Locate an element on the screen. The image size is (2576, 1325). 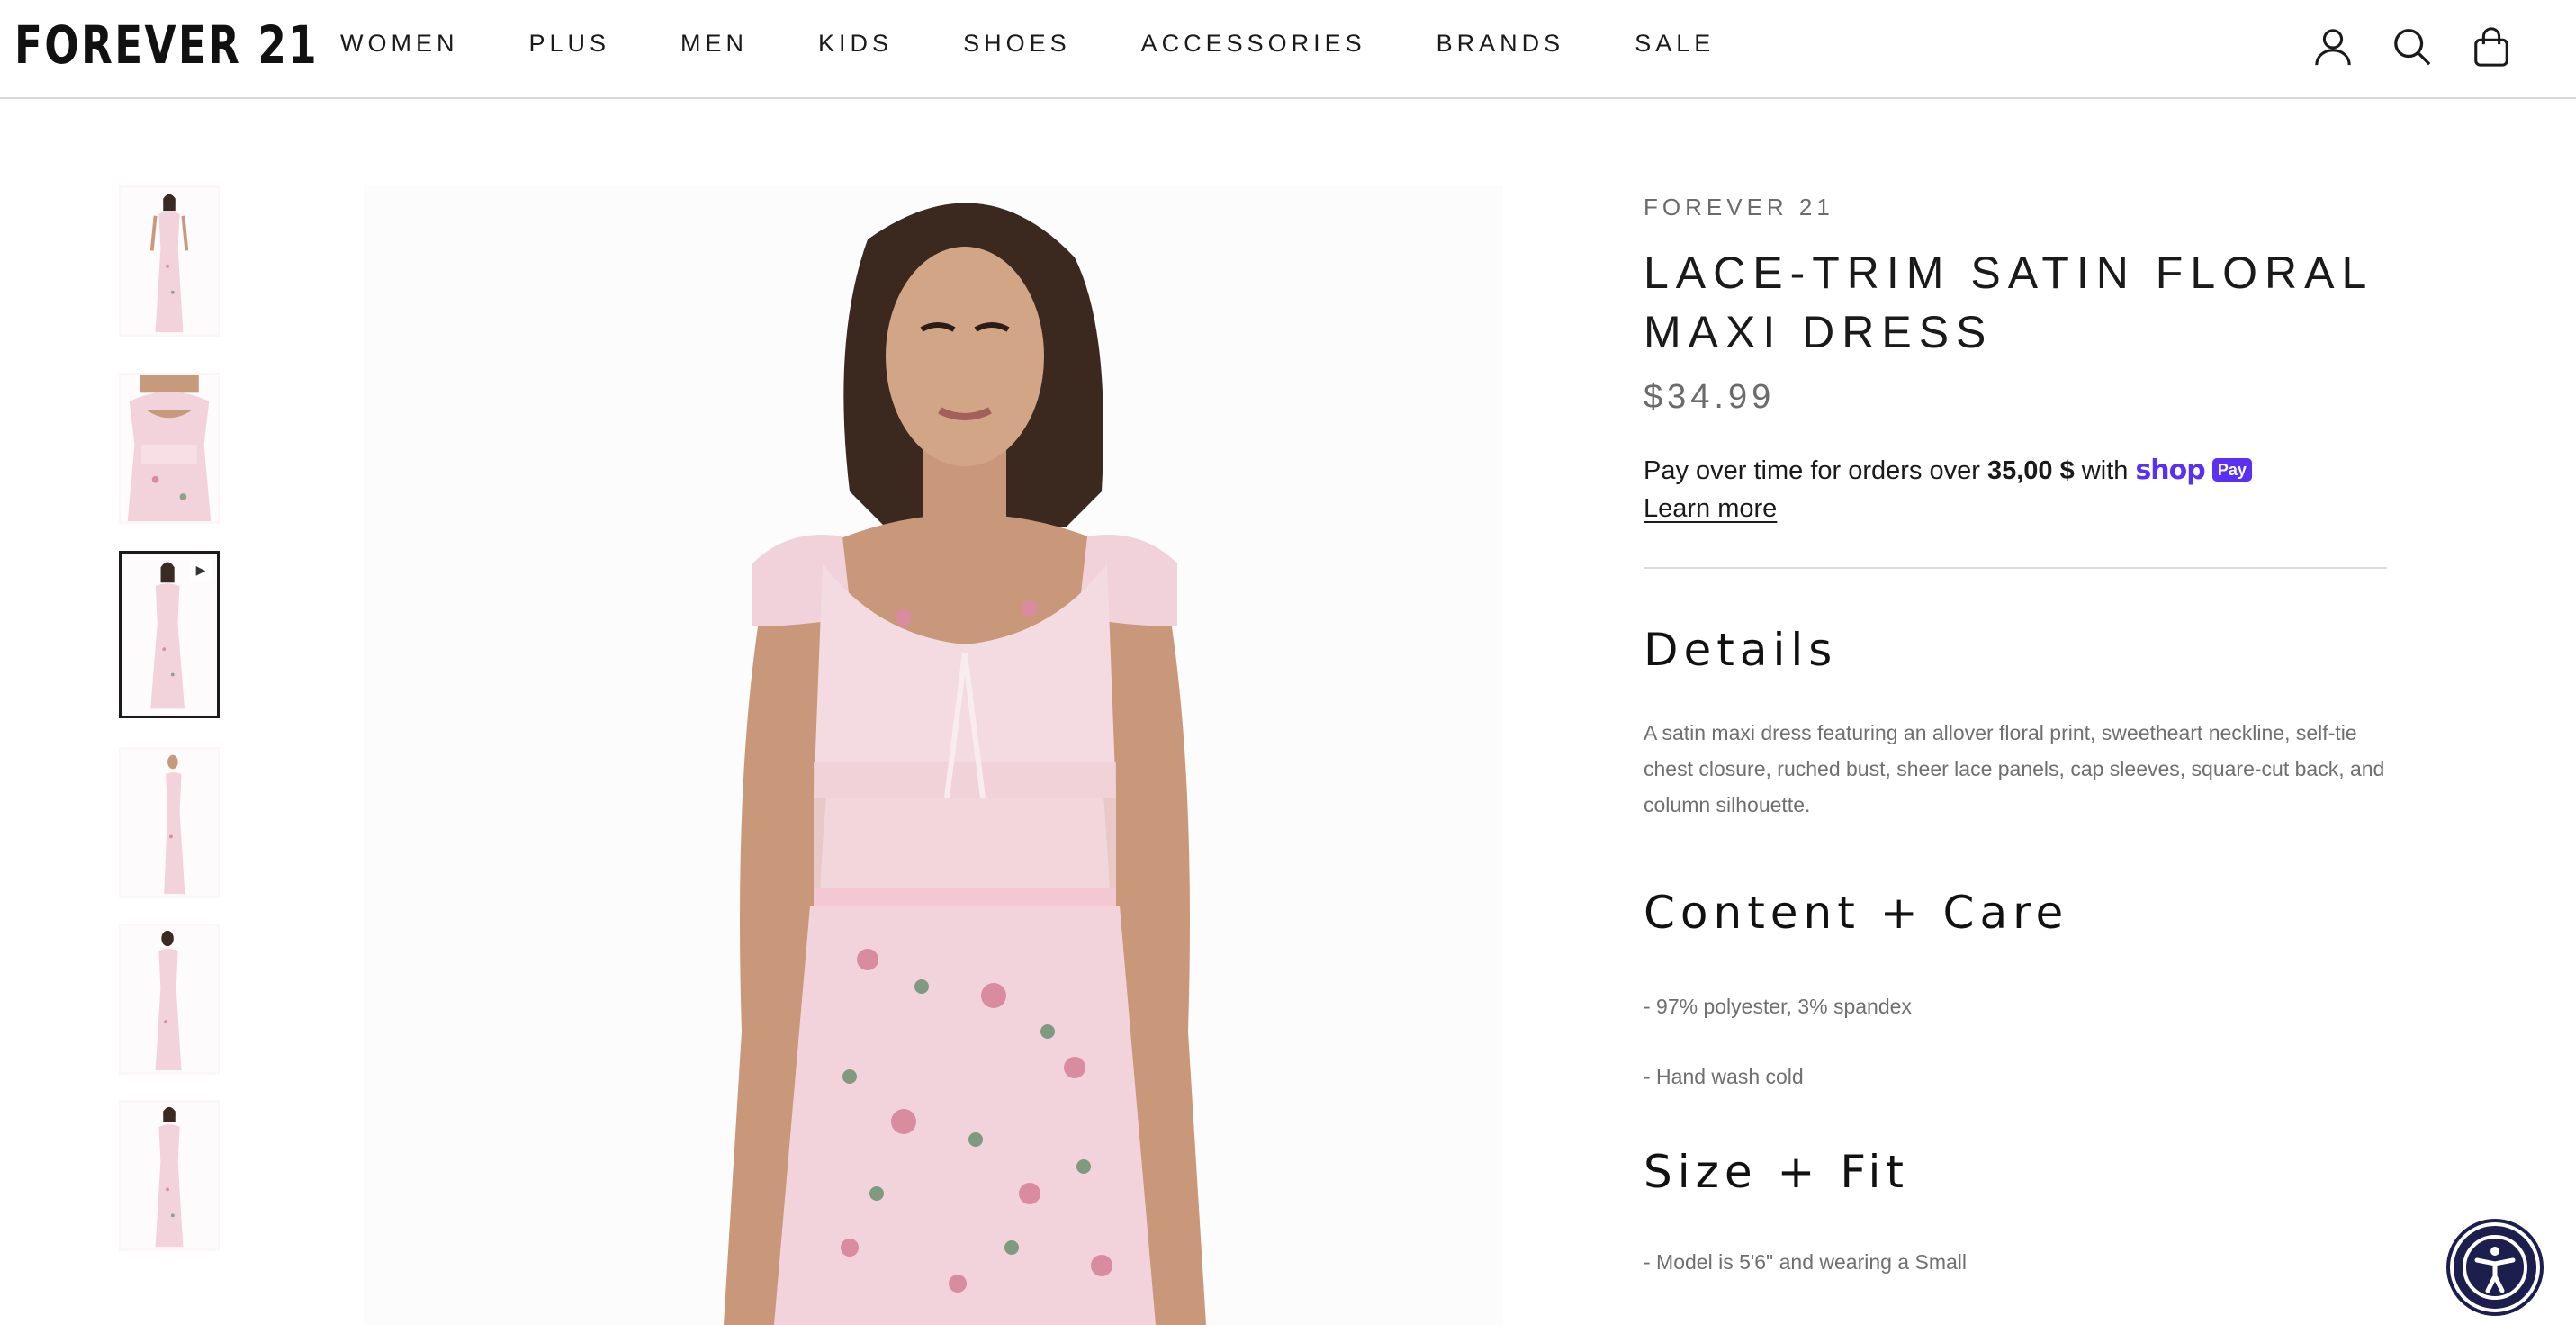
product-brand: FOREVER 21 is located at coordinates (2015, 207).